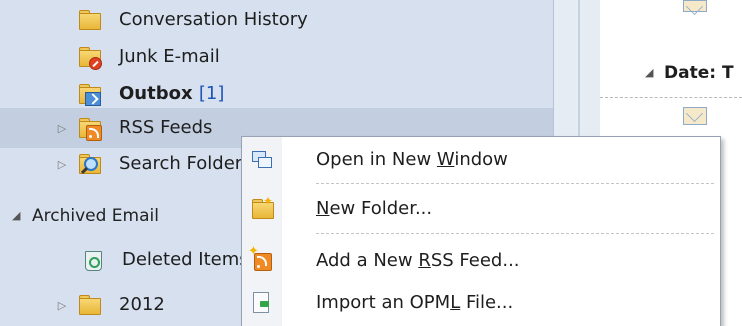 Image resolution: width=742 pixels, height=326 pixels. I want to click on add-rss-feed-icon: ✦, so click(260, 258).